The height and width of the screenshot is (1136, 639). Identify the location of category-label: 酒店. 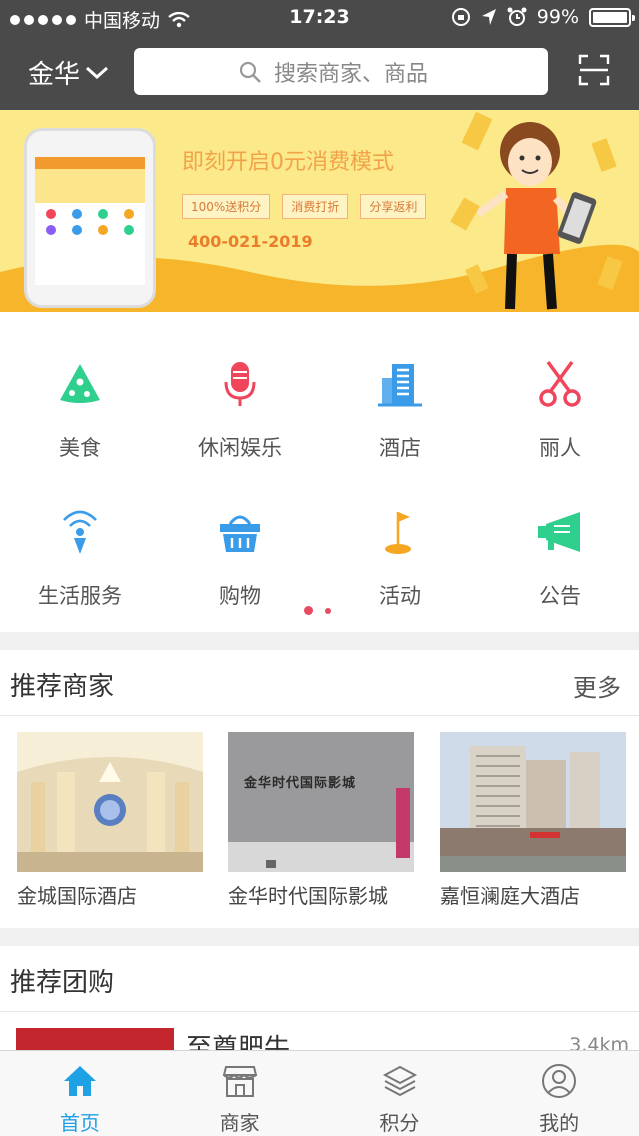
(400, 448).